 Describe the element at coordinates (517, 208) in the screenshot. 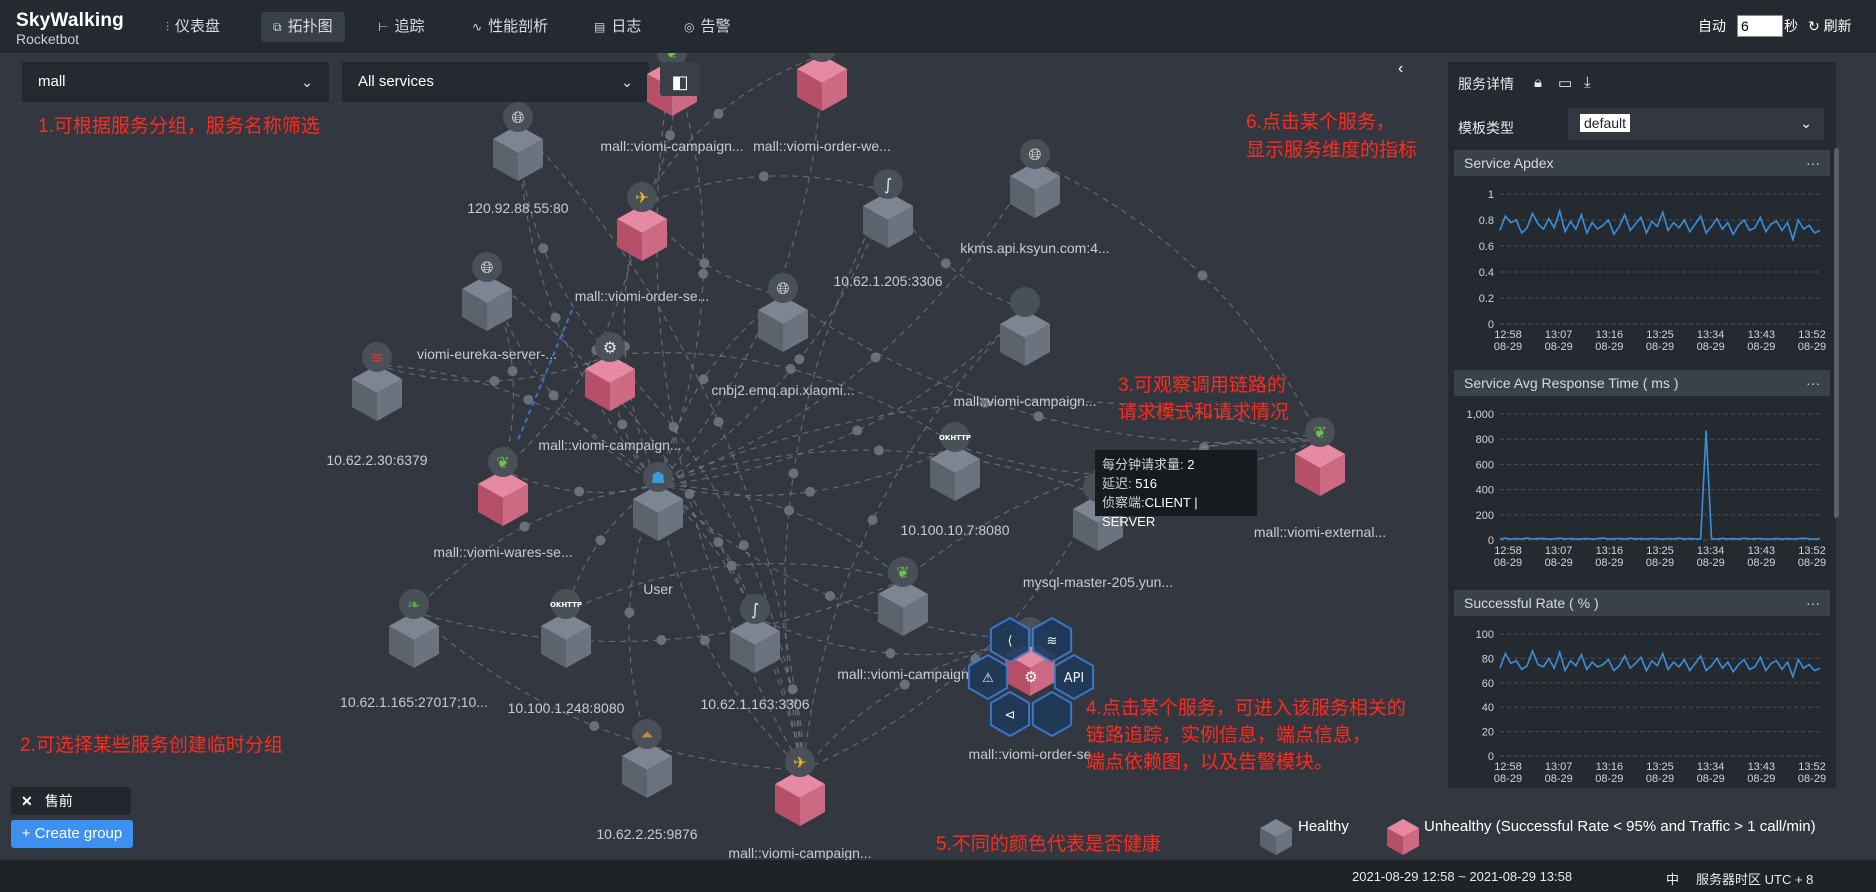

I see `node-label: 120.92.88.55:80` at that location.